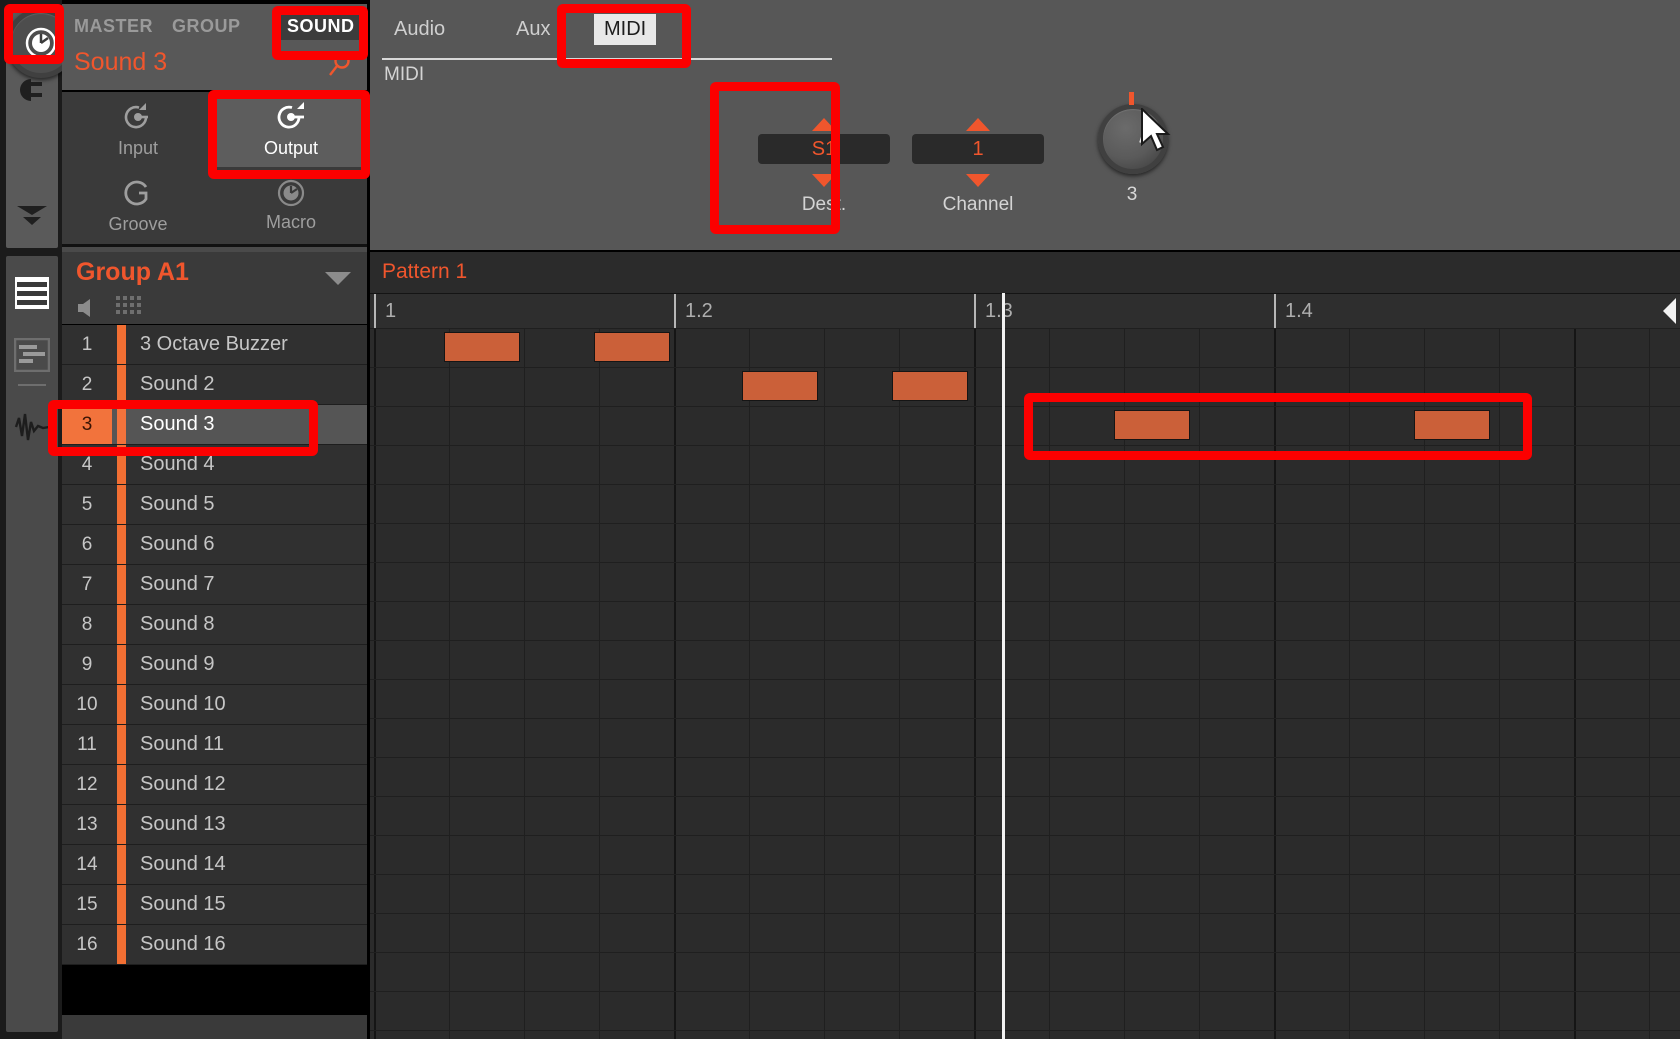  Describe the element at coordinates (87, 424) in the screenshot. I see `sound-row-number: 3` at that location.